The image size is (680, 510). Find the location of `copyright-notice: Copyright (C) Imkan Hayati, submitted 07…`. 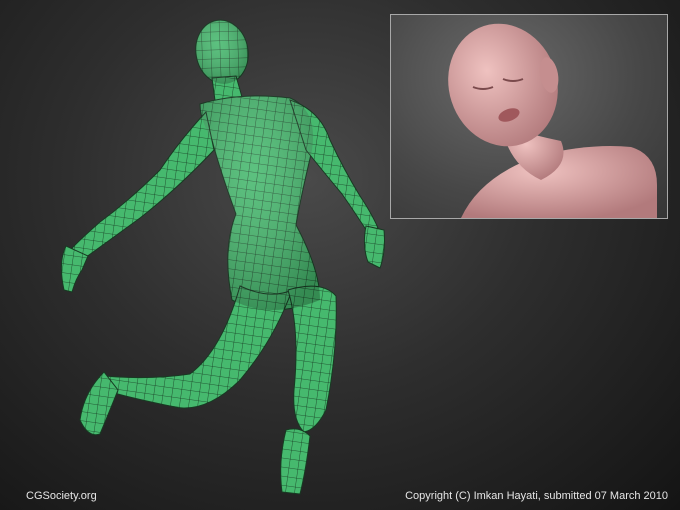

copyright-notice: Copyright (C) Imkan Hayati, submitted 07… is located at coordinates (536, 496).